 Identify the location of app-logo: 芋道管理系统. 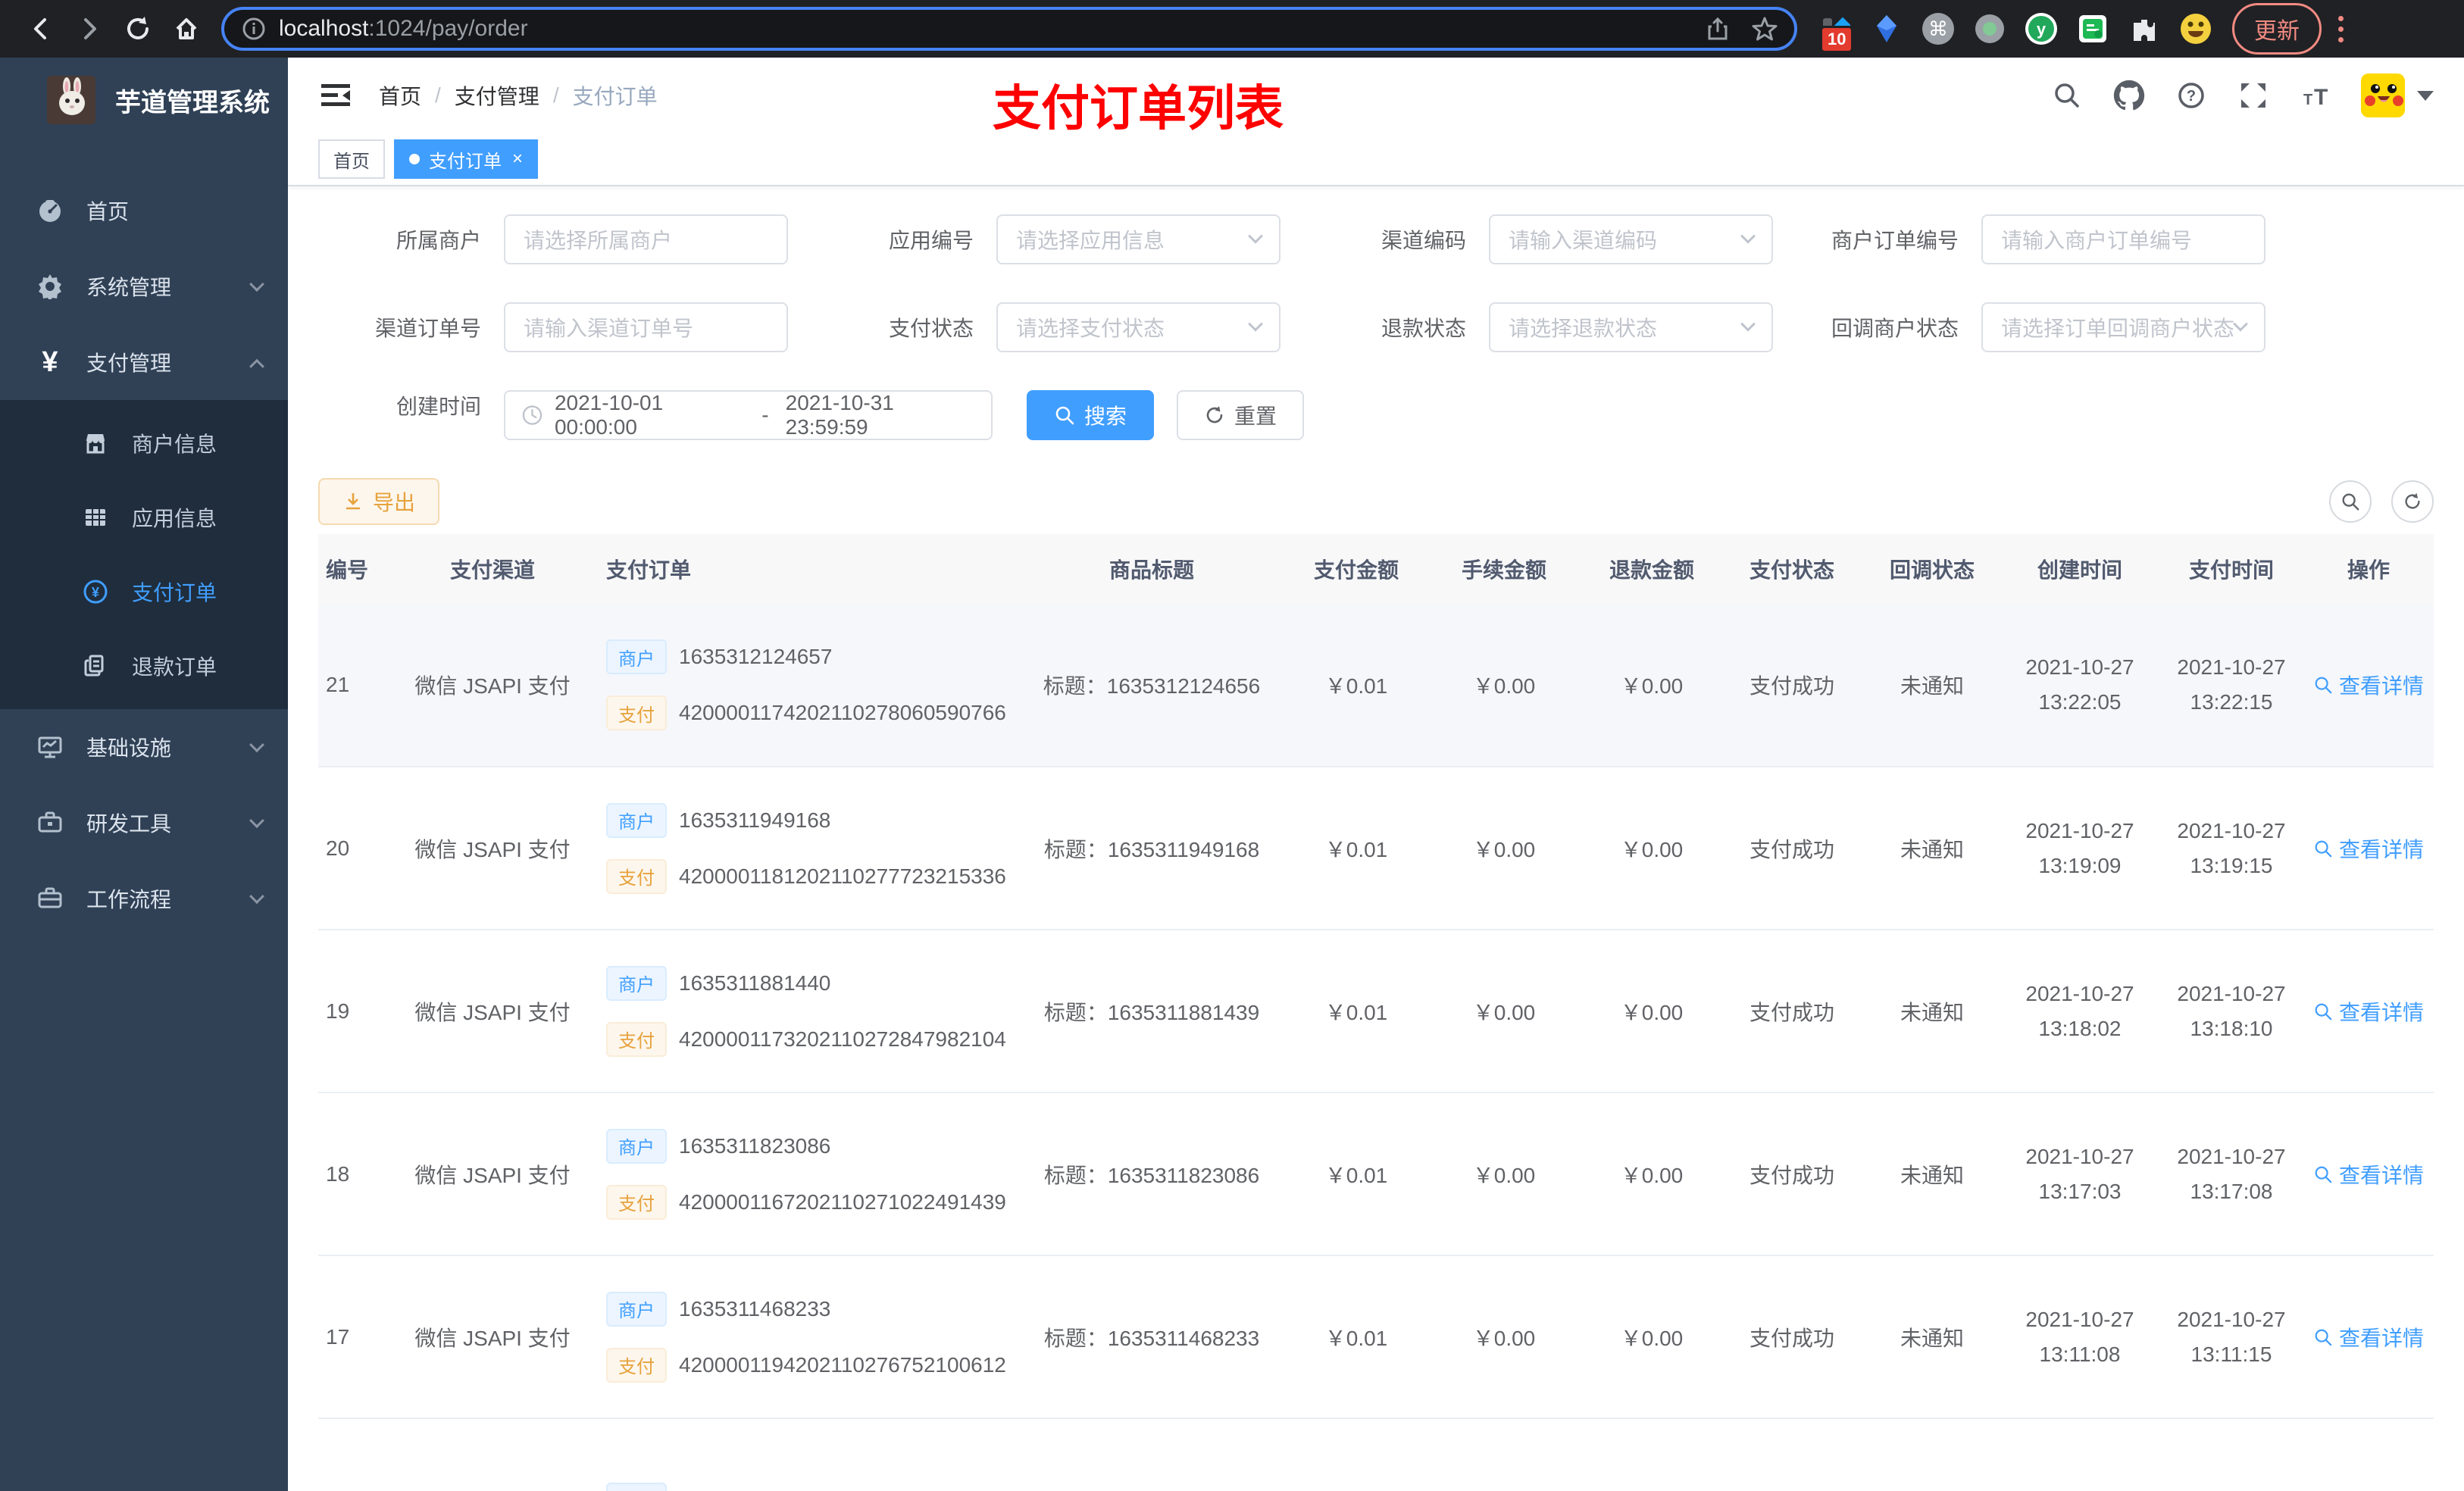
(144, 100).